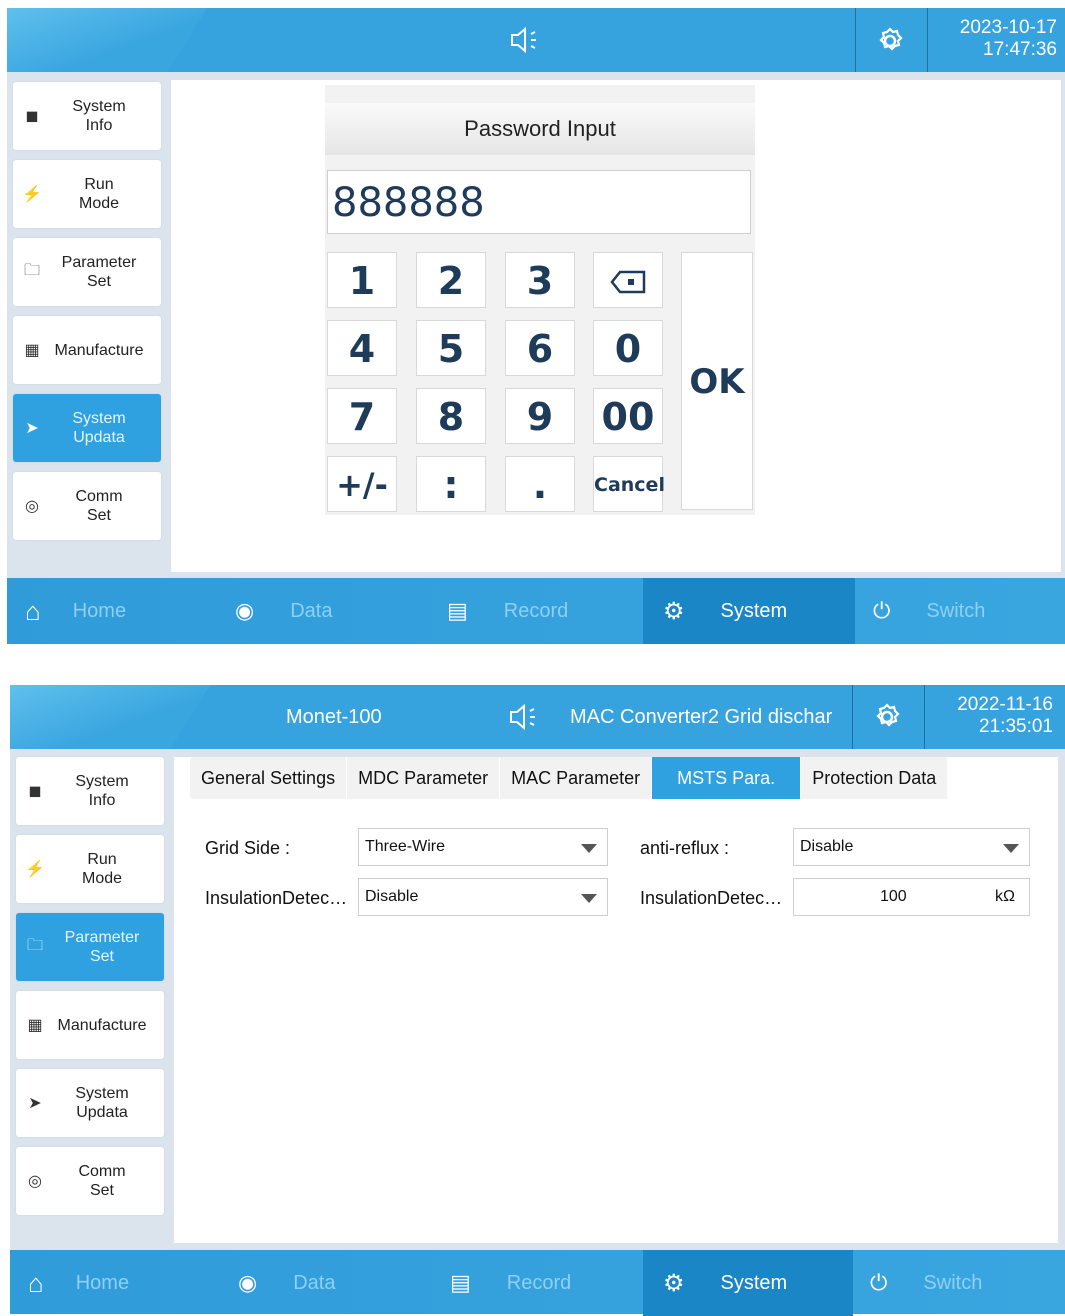 The image size is (1065, 1316). Describe the element at coordinates (424, 778) in the screenshot. I see `tab-mdc-parameter: MDC Parameter` at that location.